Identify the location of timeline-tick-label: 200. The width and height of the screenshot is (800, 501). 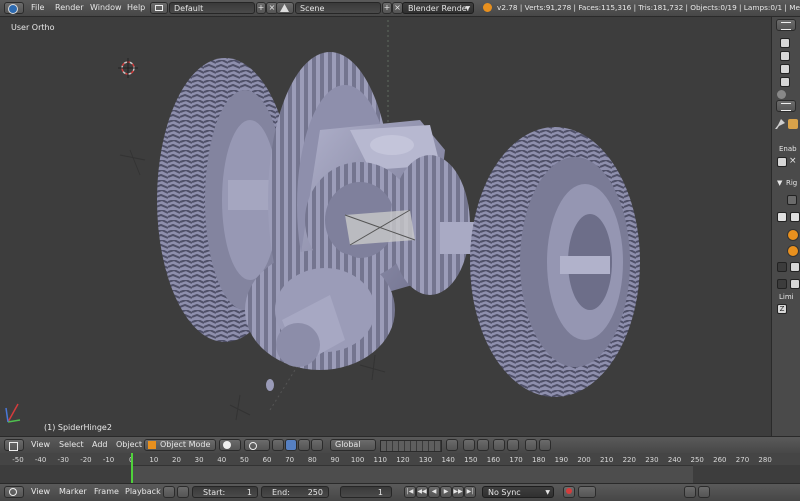
(584, 460).